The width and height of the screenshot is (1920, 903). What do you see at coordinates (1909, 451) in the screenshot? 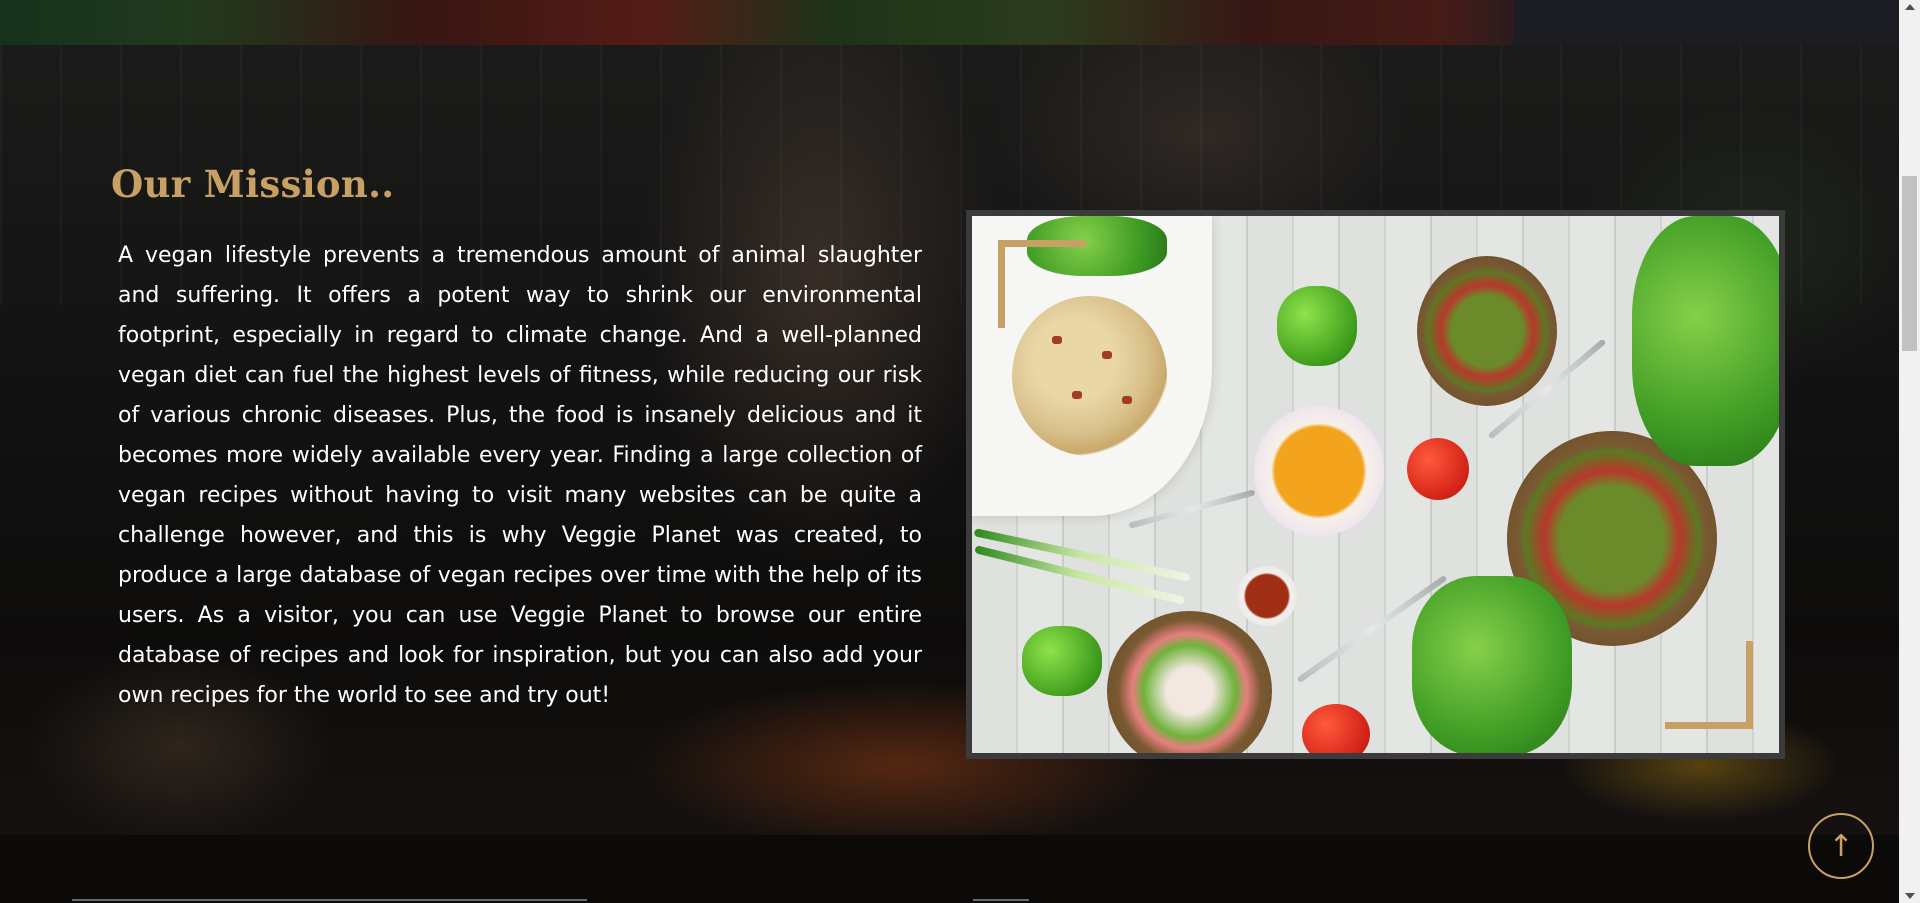
I see `scrollbar` at bounding box center [1909, 451].